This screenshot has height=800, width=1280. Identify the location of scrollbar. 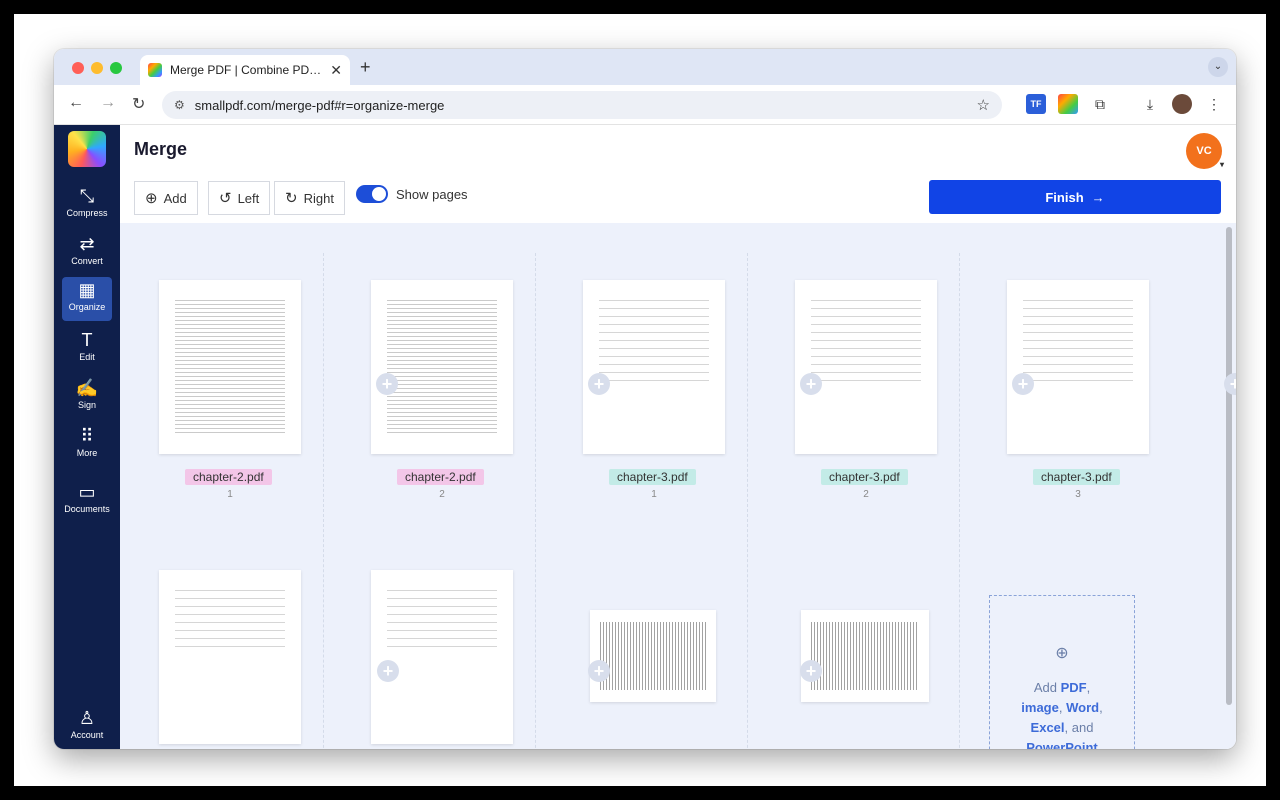
(1229, 466).